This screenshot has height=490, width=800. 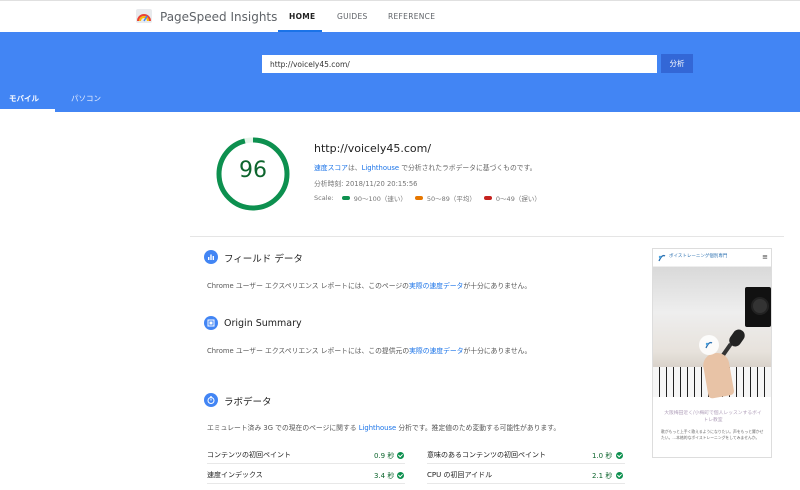 I want to click on metric-speed-index-label: 速度インデックス, so click(x=235, y=475).